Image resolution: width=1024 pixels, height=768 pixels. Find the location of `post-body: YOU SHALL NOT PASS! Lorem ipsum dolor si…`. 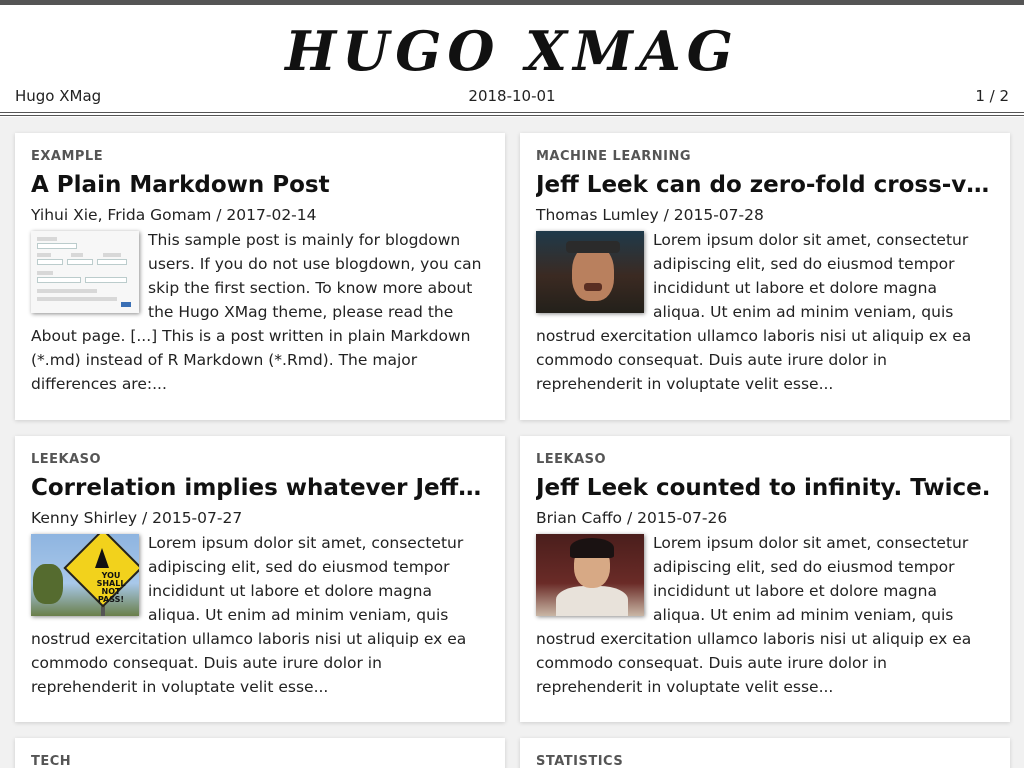

post-body: YOU SHALL NOT PASS! Lorem ipsum dolor si… is located at coordinates (260, 615).